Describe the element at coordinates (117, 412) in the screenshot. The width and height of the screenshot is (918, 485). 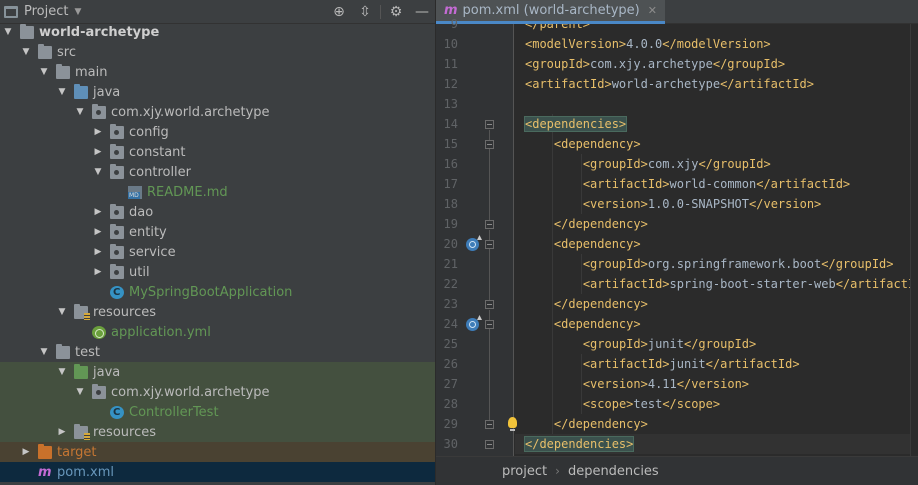
I see `class-icon` at that location.